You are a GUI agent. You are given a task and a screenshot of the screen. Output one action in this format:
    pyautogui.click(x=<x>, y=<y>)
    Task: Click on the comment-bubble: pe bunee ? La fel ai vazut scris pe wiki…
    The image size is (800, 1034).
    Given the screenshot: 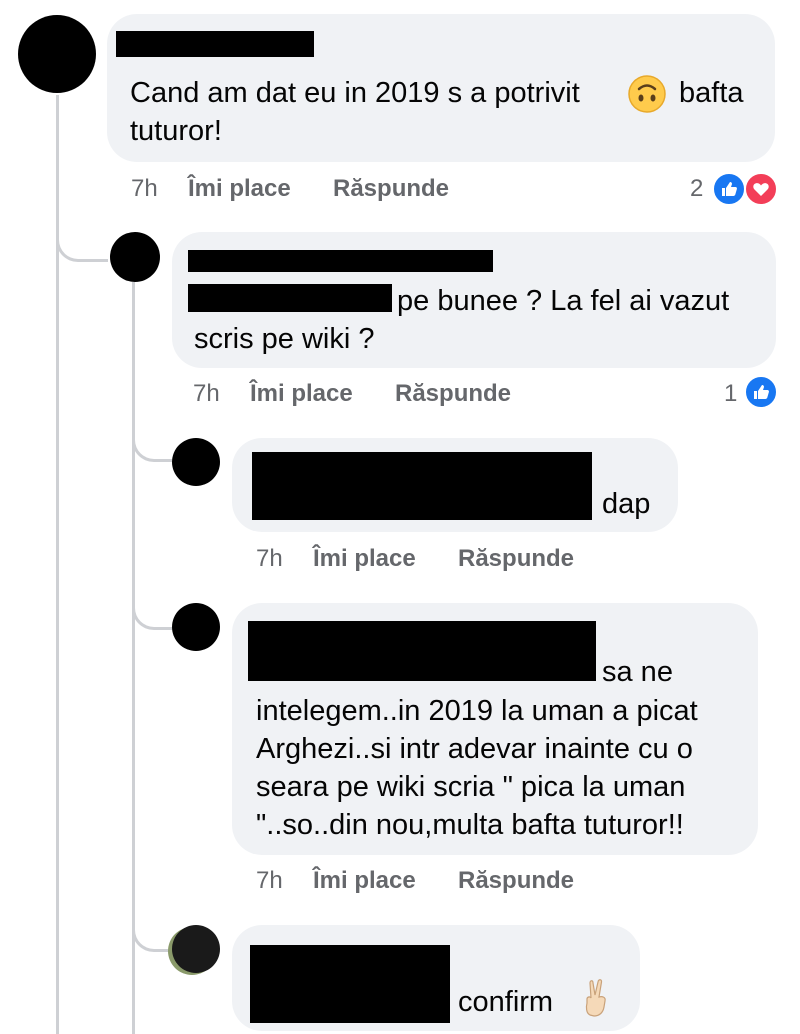 What is the action you would take?
    pyautogui.click(x=474, y=300)
    